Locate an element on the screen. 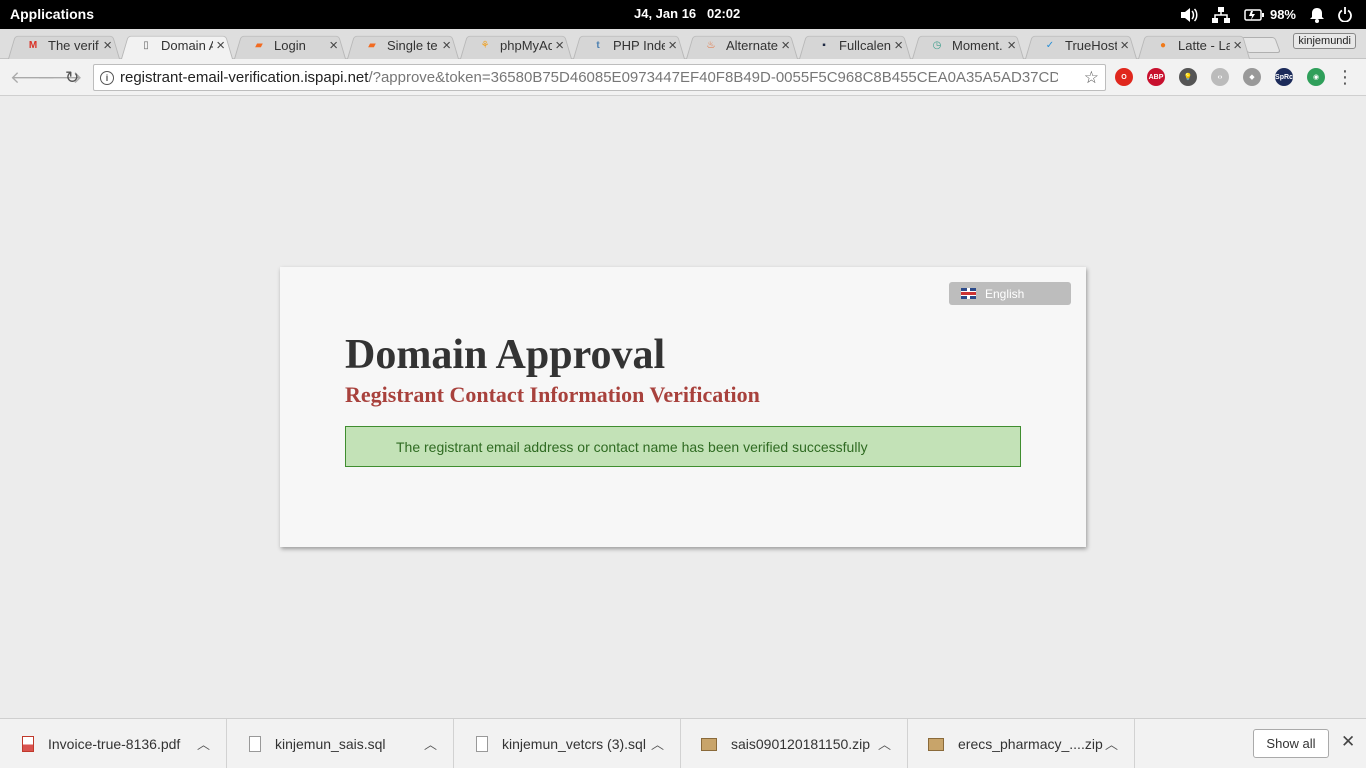 The image size is (1366, 768). gmail-icon: M is located at coordinates (33, 45).